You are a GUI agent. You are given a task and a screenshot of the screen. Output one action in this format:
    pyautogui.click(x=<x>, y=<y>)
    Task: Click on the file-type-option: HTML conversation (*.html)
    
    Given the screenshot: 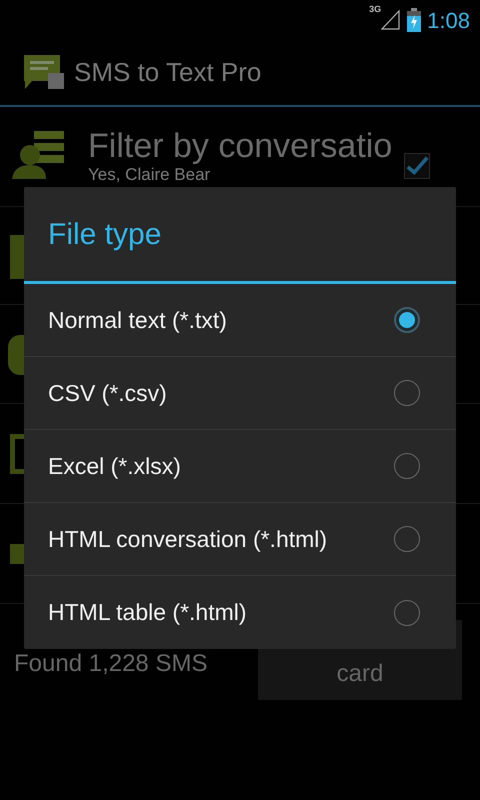 What is the action you would take?
    pyautogui.click(x=240, y=539)
    